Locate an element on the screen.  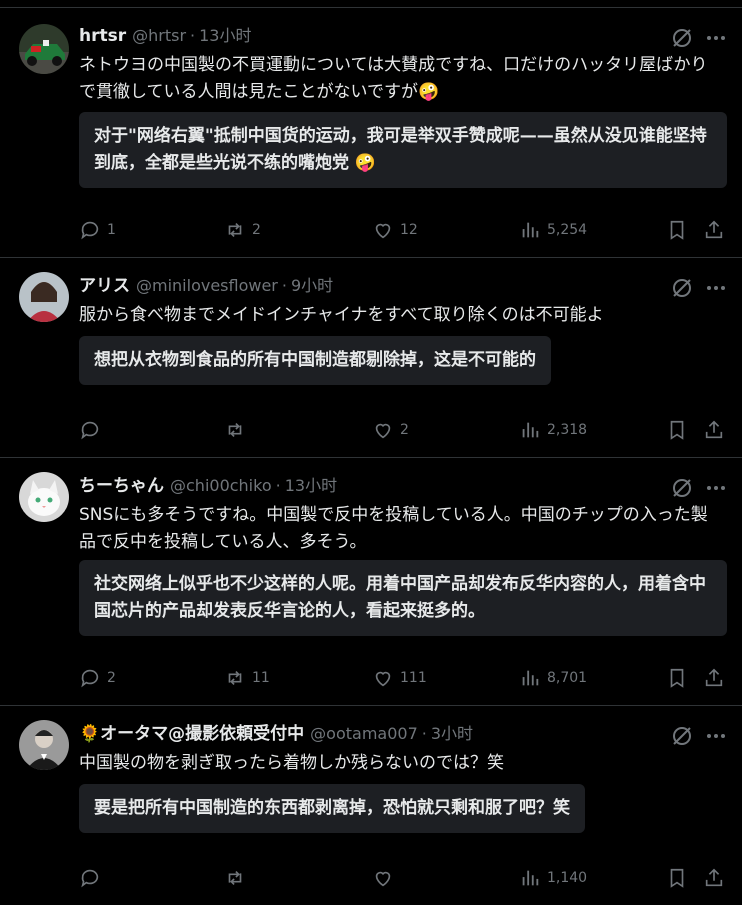
post-header: hrtsr @hrtsr · 13小时 is located at coordinates (365, 36).